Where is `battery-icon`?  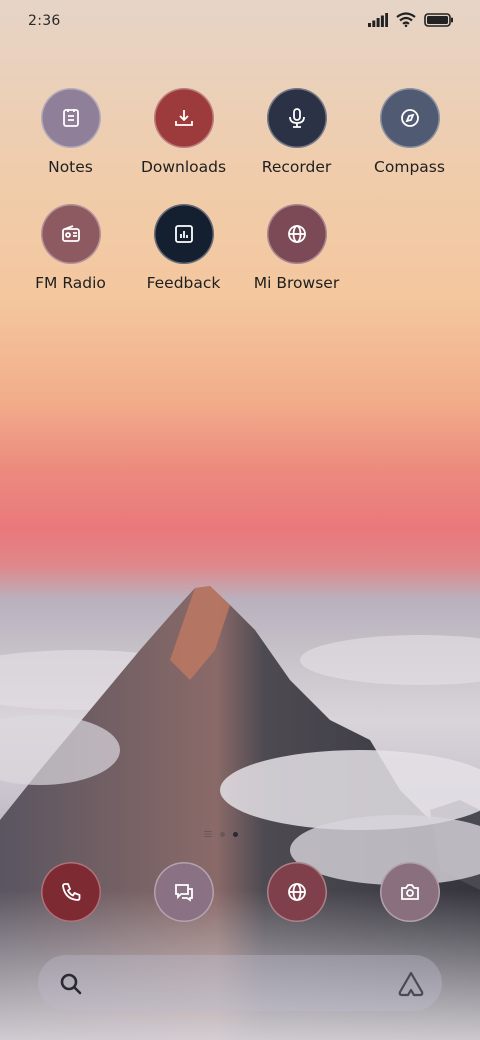 battery-icon is located at coordinates (438, 19).